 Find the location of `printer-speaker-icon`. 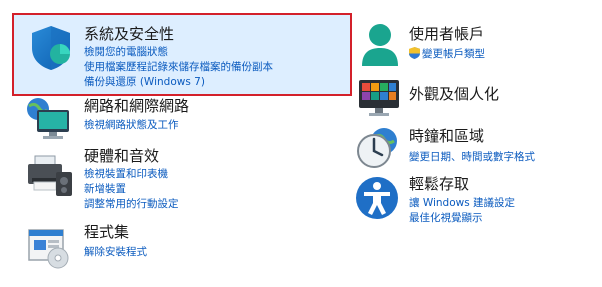

printer-speaker-icon is located at coordinates (50, 178).